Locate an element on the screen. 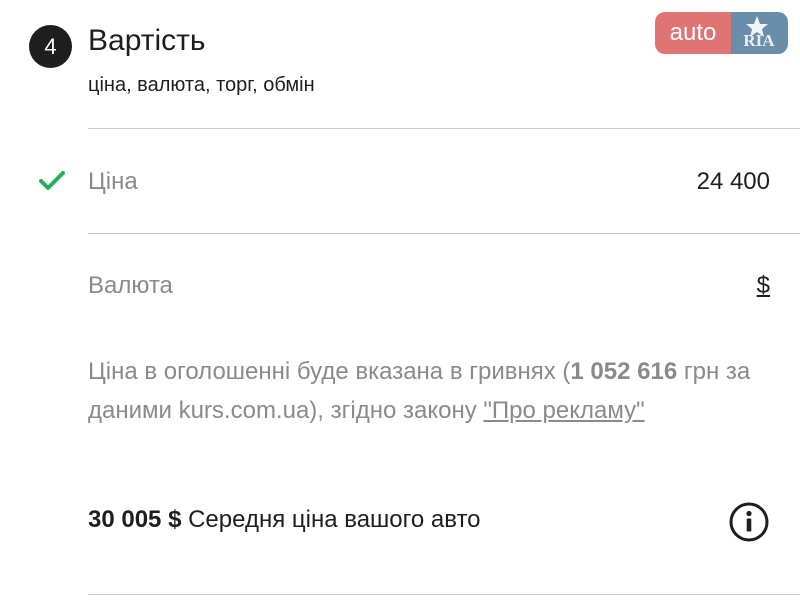 The image size is (800, 600). section-subtitle: ціна, валюта, торг, обмін is located at coordinates (201, 85).